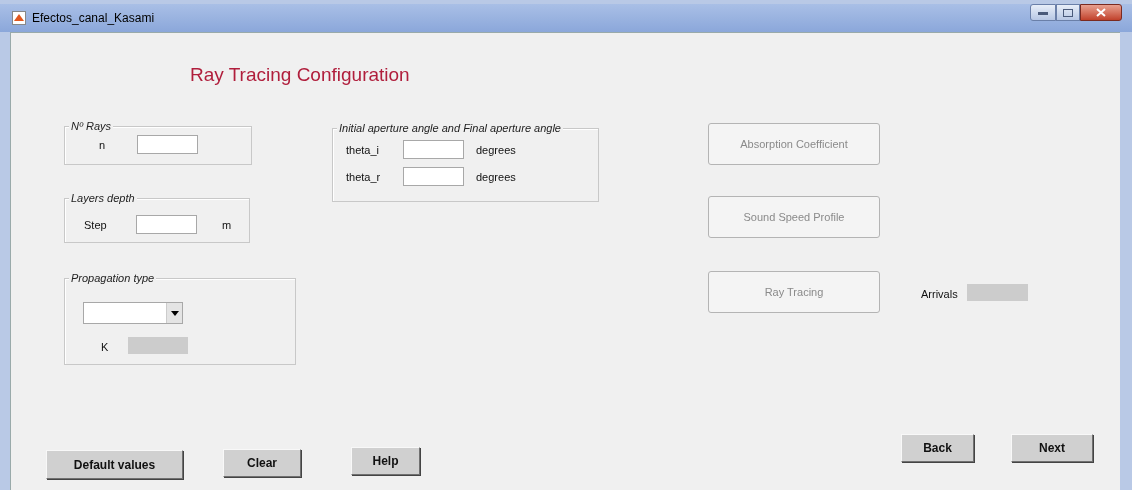 The height and width of the screenshot is (490, 1132). I want to click on close-icon, so click(1101, 12).